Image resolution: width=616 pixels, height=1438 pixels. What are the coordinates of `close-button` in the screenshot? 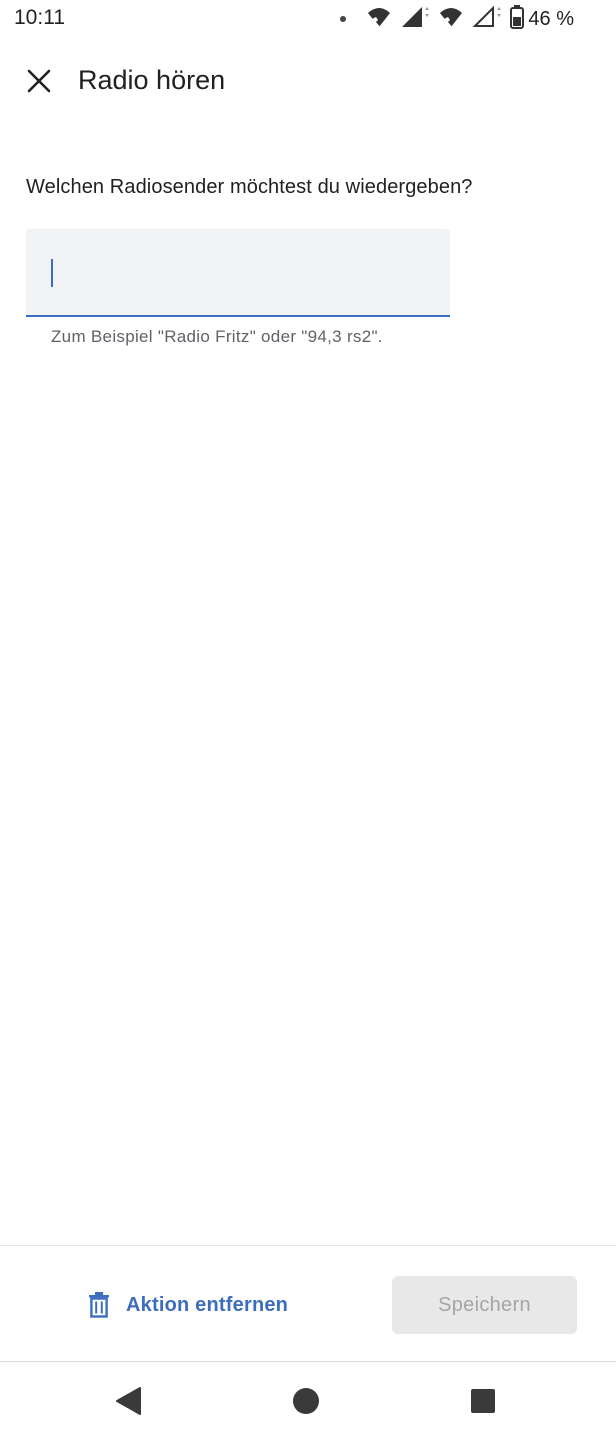 It's located at (39, 81).